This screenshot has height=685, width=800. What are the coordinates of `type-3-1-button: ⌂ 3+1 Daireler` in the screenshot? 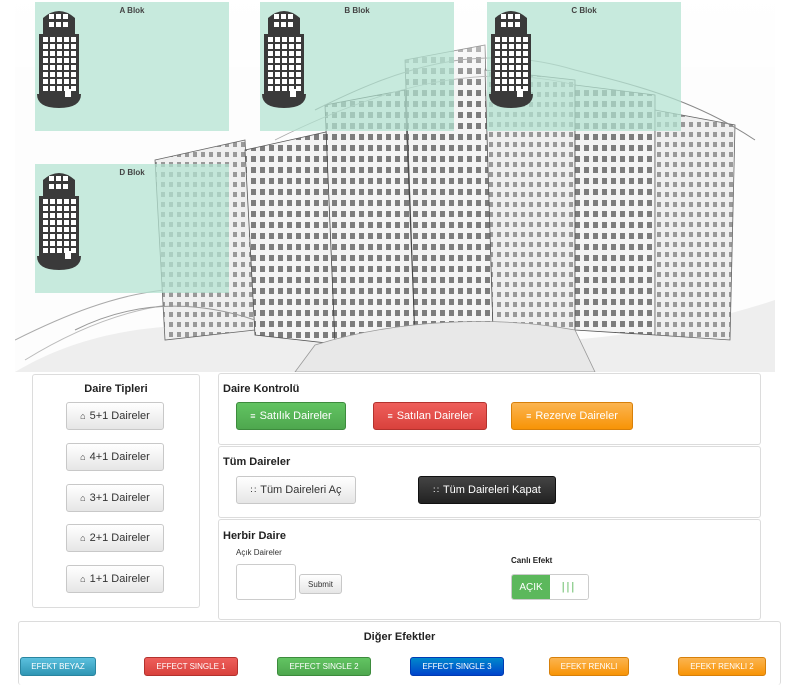 It's located at (115, 498).